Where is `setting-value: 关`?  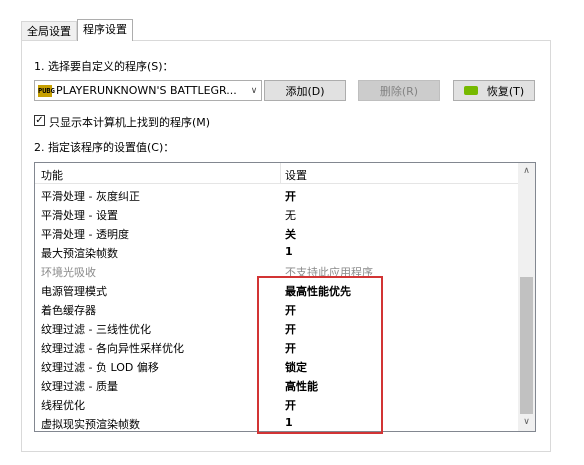 setting-value: 关 is located at coordinates (290, 234).